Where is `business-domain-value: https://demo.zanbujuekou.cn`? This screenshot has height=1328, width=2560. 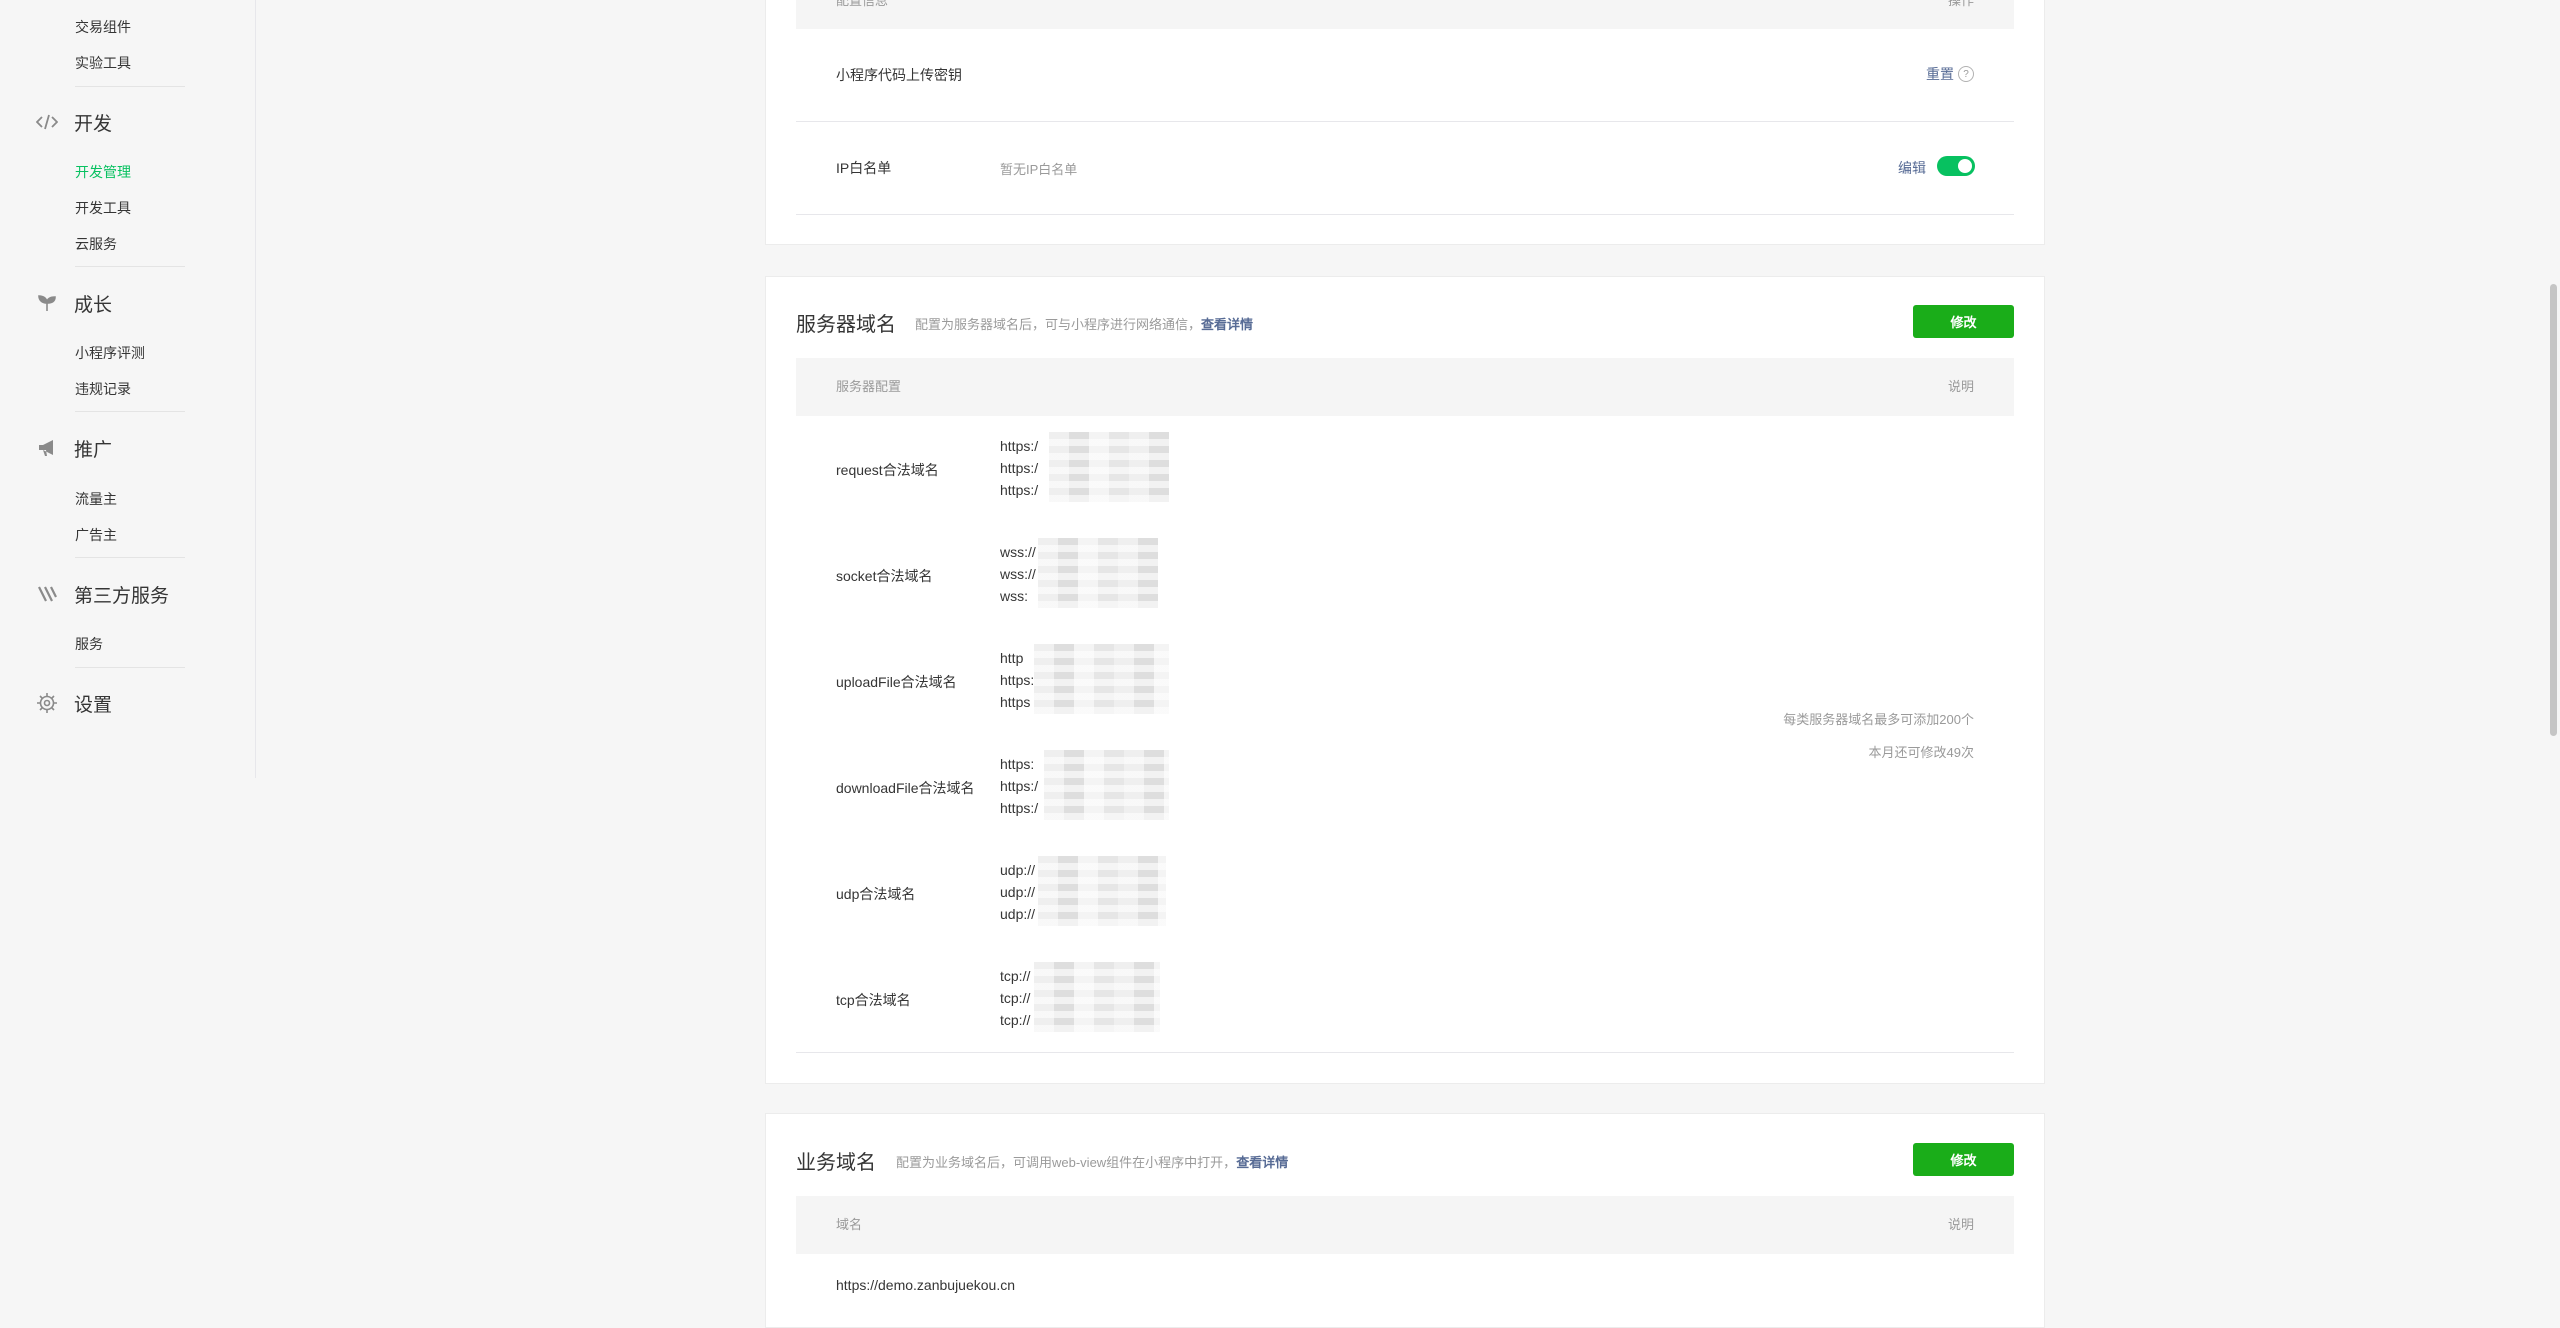 business-domain-value: https://demo.zanbujuekou.cn is located at coordinates (926, 1285).